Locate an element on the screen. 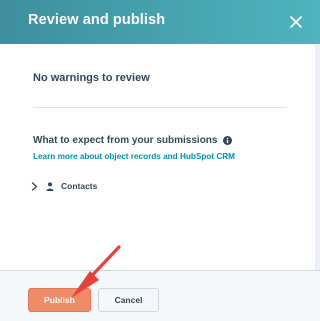 This screenshot has width=320, height=321. body-scrollbar is located at coordinates (317, 157).